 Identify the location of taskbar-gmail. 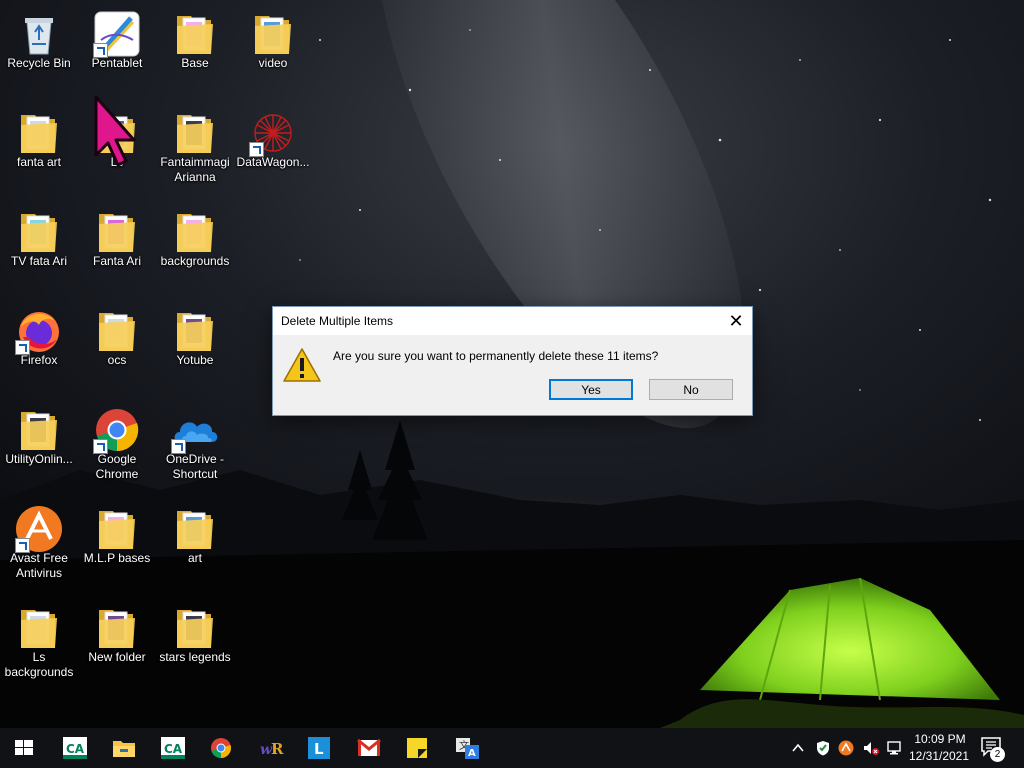
(368, 748).